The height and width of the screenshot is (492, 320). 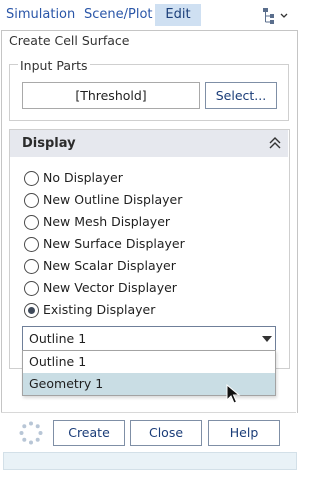 What do you see at coordinates (89, 433) in the screenshot?
I see `create-button: Create` at bounding box center [89, 433].